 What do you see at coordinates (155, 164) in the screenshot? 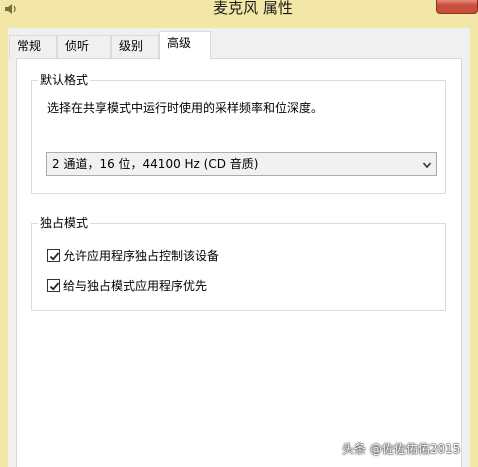
I see `select-value: 2 通道，16 位，44100 Hz (CD 音质)` at bounding box center [155, 164].